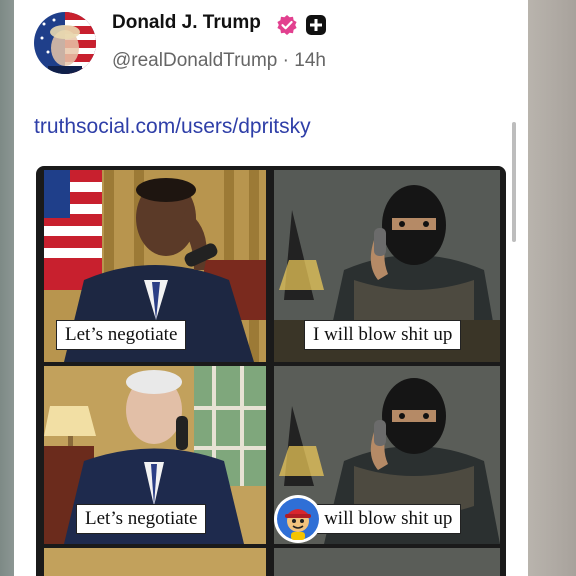 The image size is (576, 576). What do you see at coordinates (310, 60) in the screenshot?
I see `post-timestamp: 14h` at bounding box center [310, 60].